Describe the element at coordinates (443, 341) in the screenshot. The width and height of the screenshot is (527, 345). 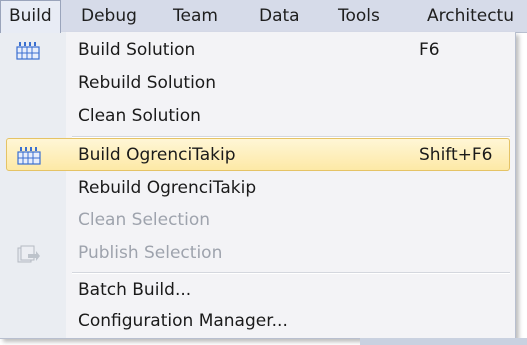
I see `background-window-strip` at that location.